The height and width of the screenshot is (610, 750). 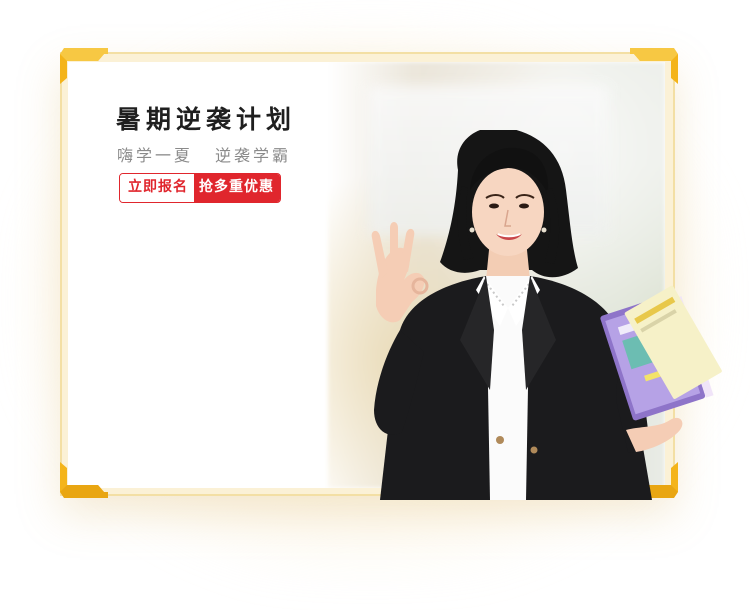 What do you see at coordinates (84, 474) in the screenshot?
I see `corner-bottom-left-icon` at bounding box center [84, 474].